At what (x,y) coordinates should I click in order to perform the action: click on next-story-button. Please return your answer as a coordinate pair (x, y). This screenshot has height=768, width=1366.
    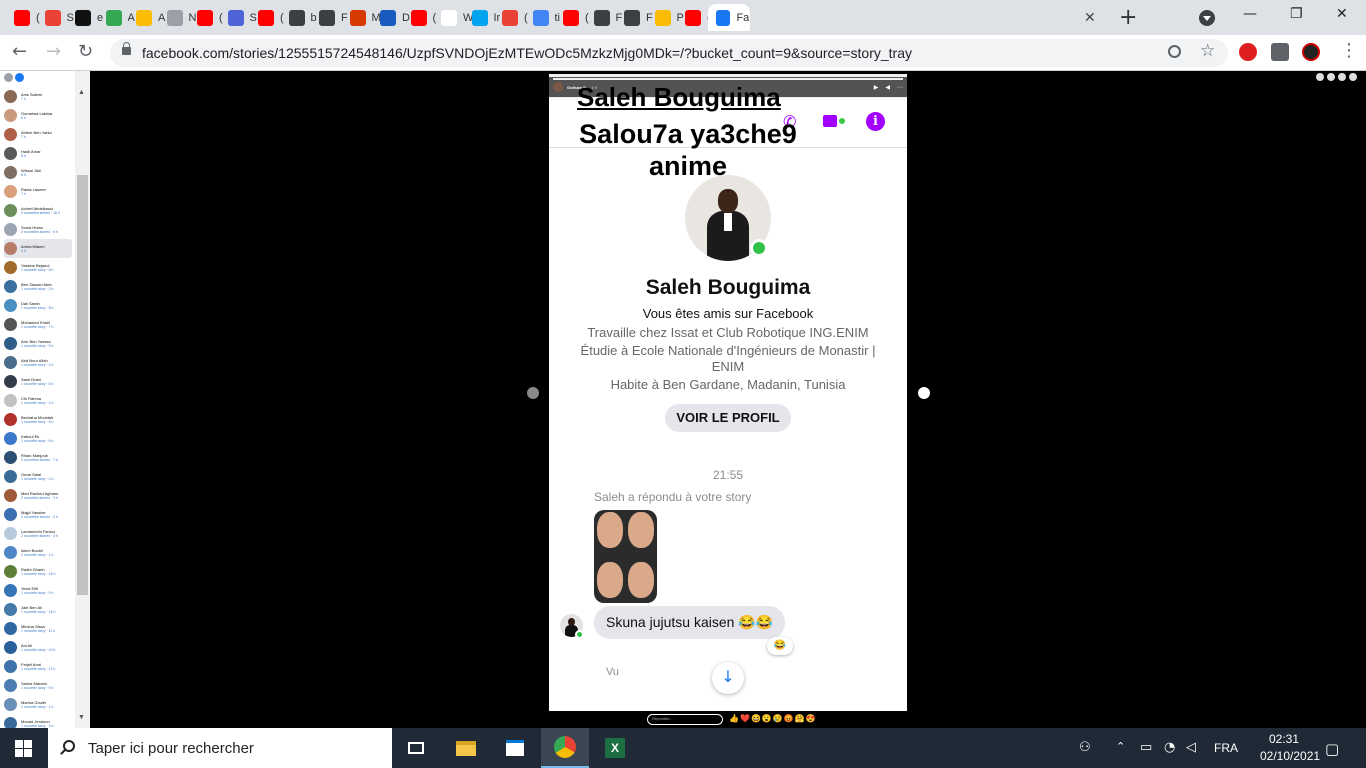
    Looking at the image, I should click on (924, 393).